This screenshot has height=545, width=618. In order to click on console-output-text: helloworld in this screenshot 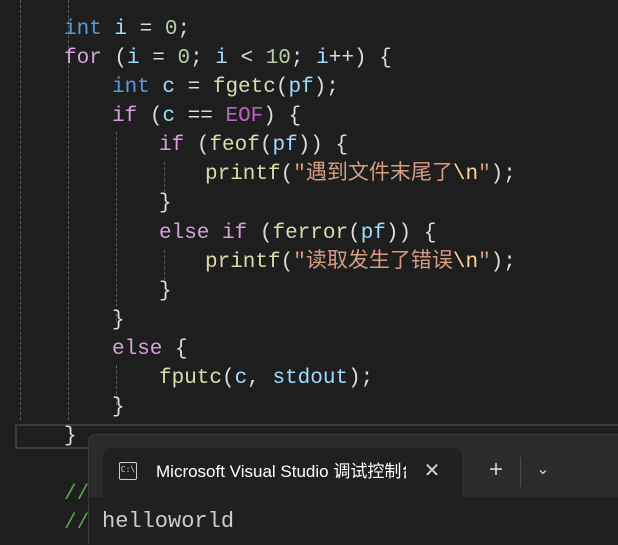, I will do `click(168, 521)`.